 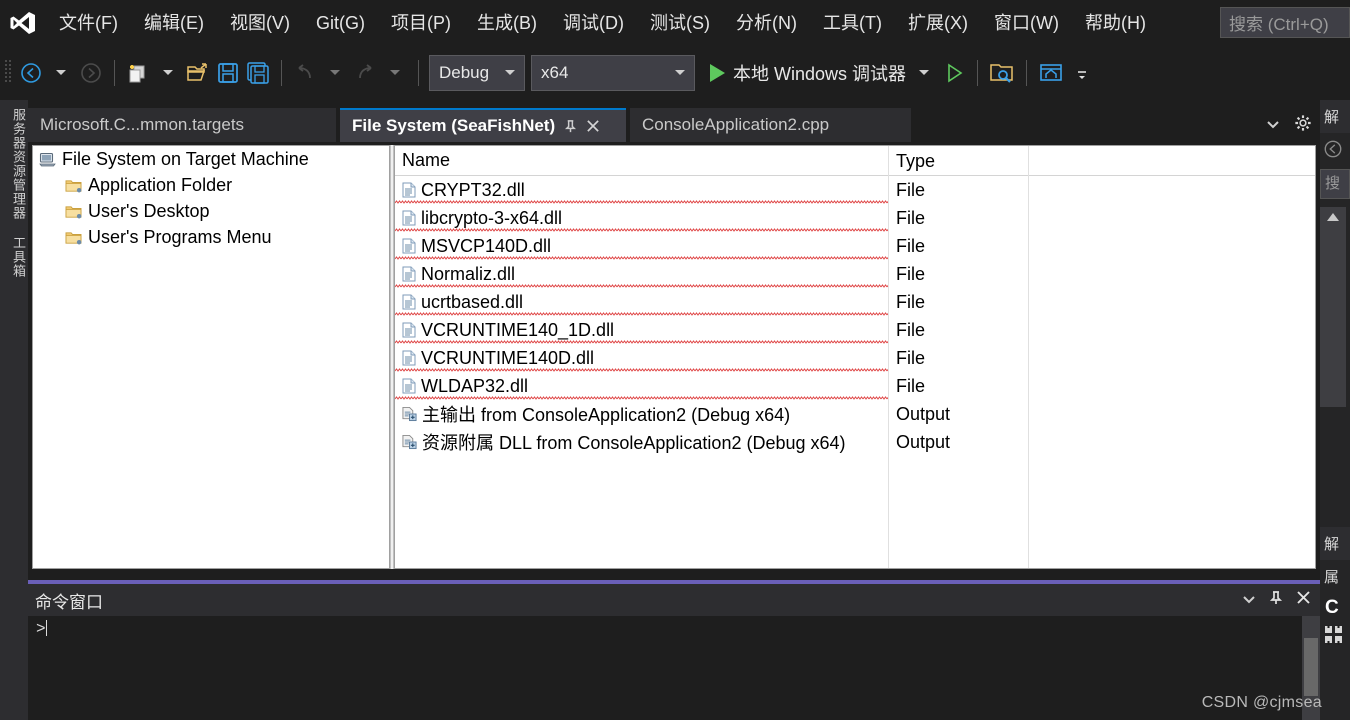 What do you see at coordinates (14, 164) in the screenshot?
I see `rail-tab-0: 服务器资源管理器` at bounding box center [14, 164].